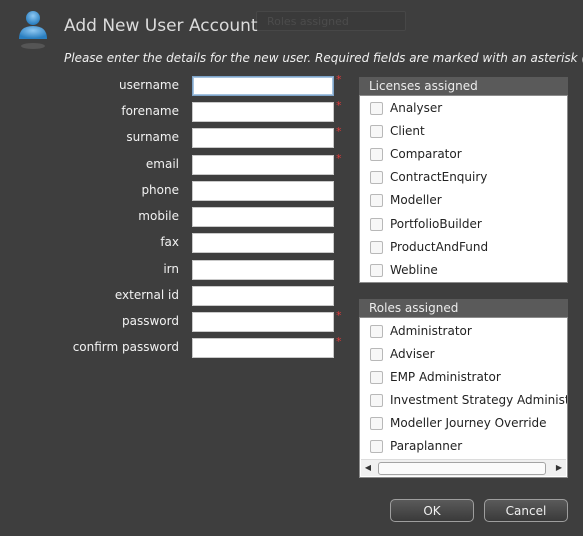 Image resolution: width=583 pixels, height=536 pixels. I want to click on phone-label: phone, so click(160, 190).